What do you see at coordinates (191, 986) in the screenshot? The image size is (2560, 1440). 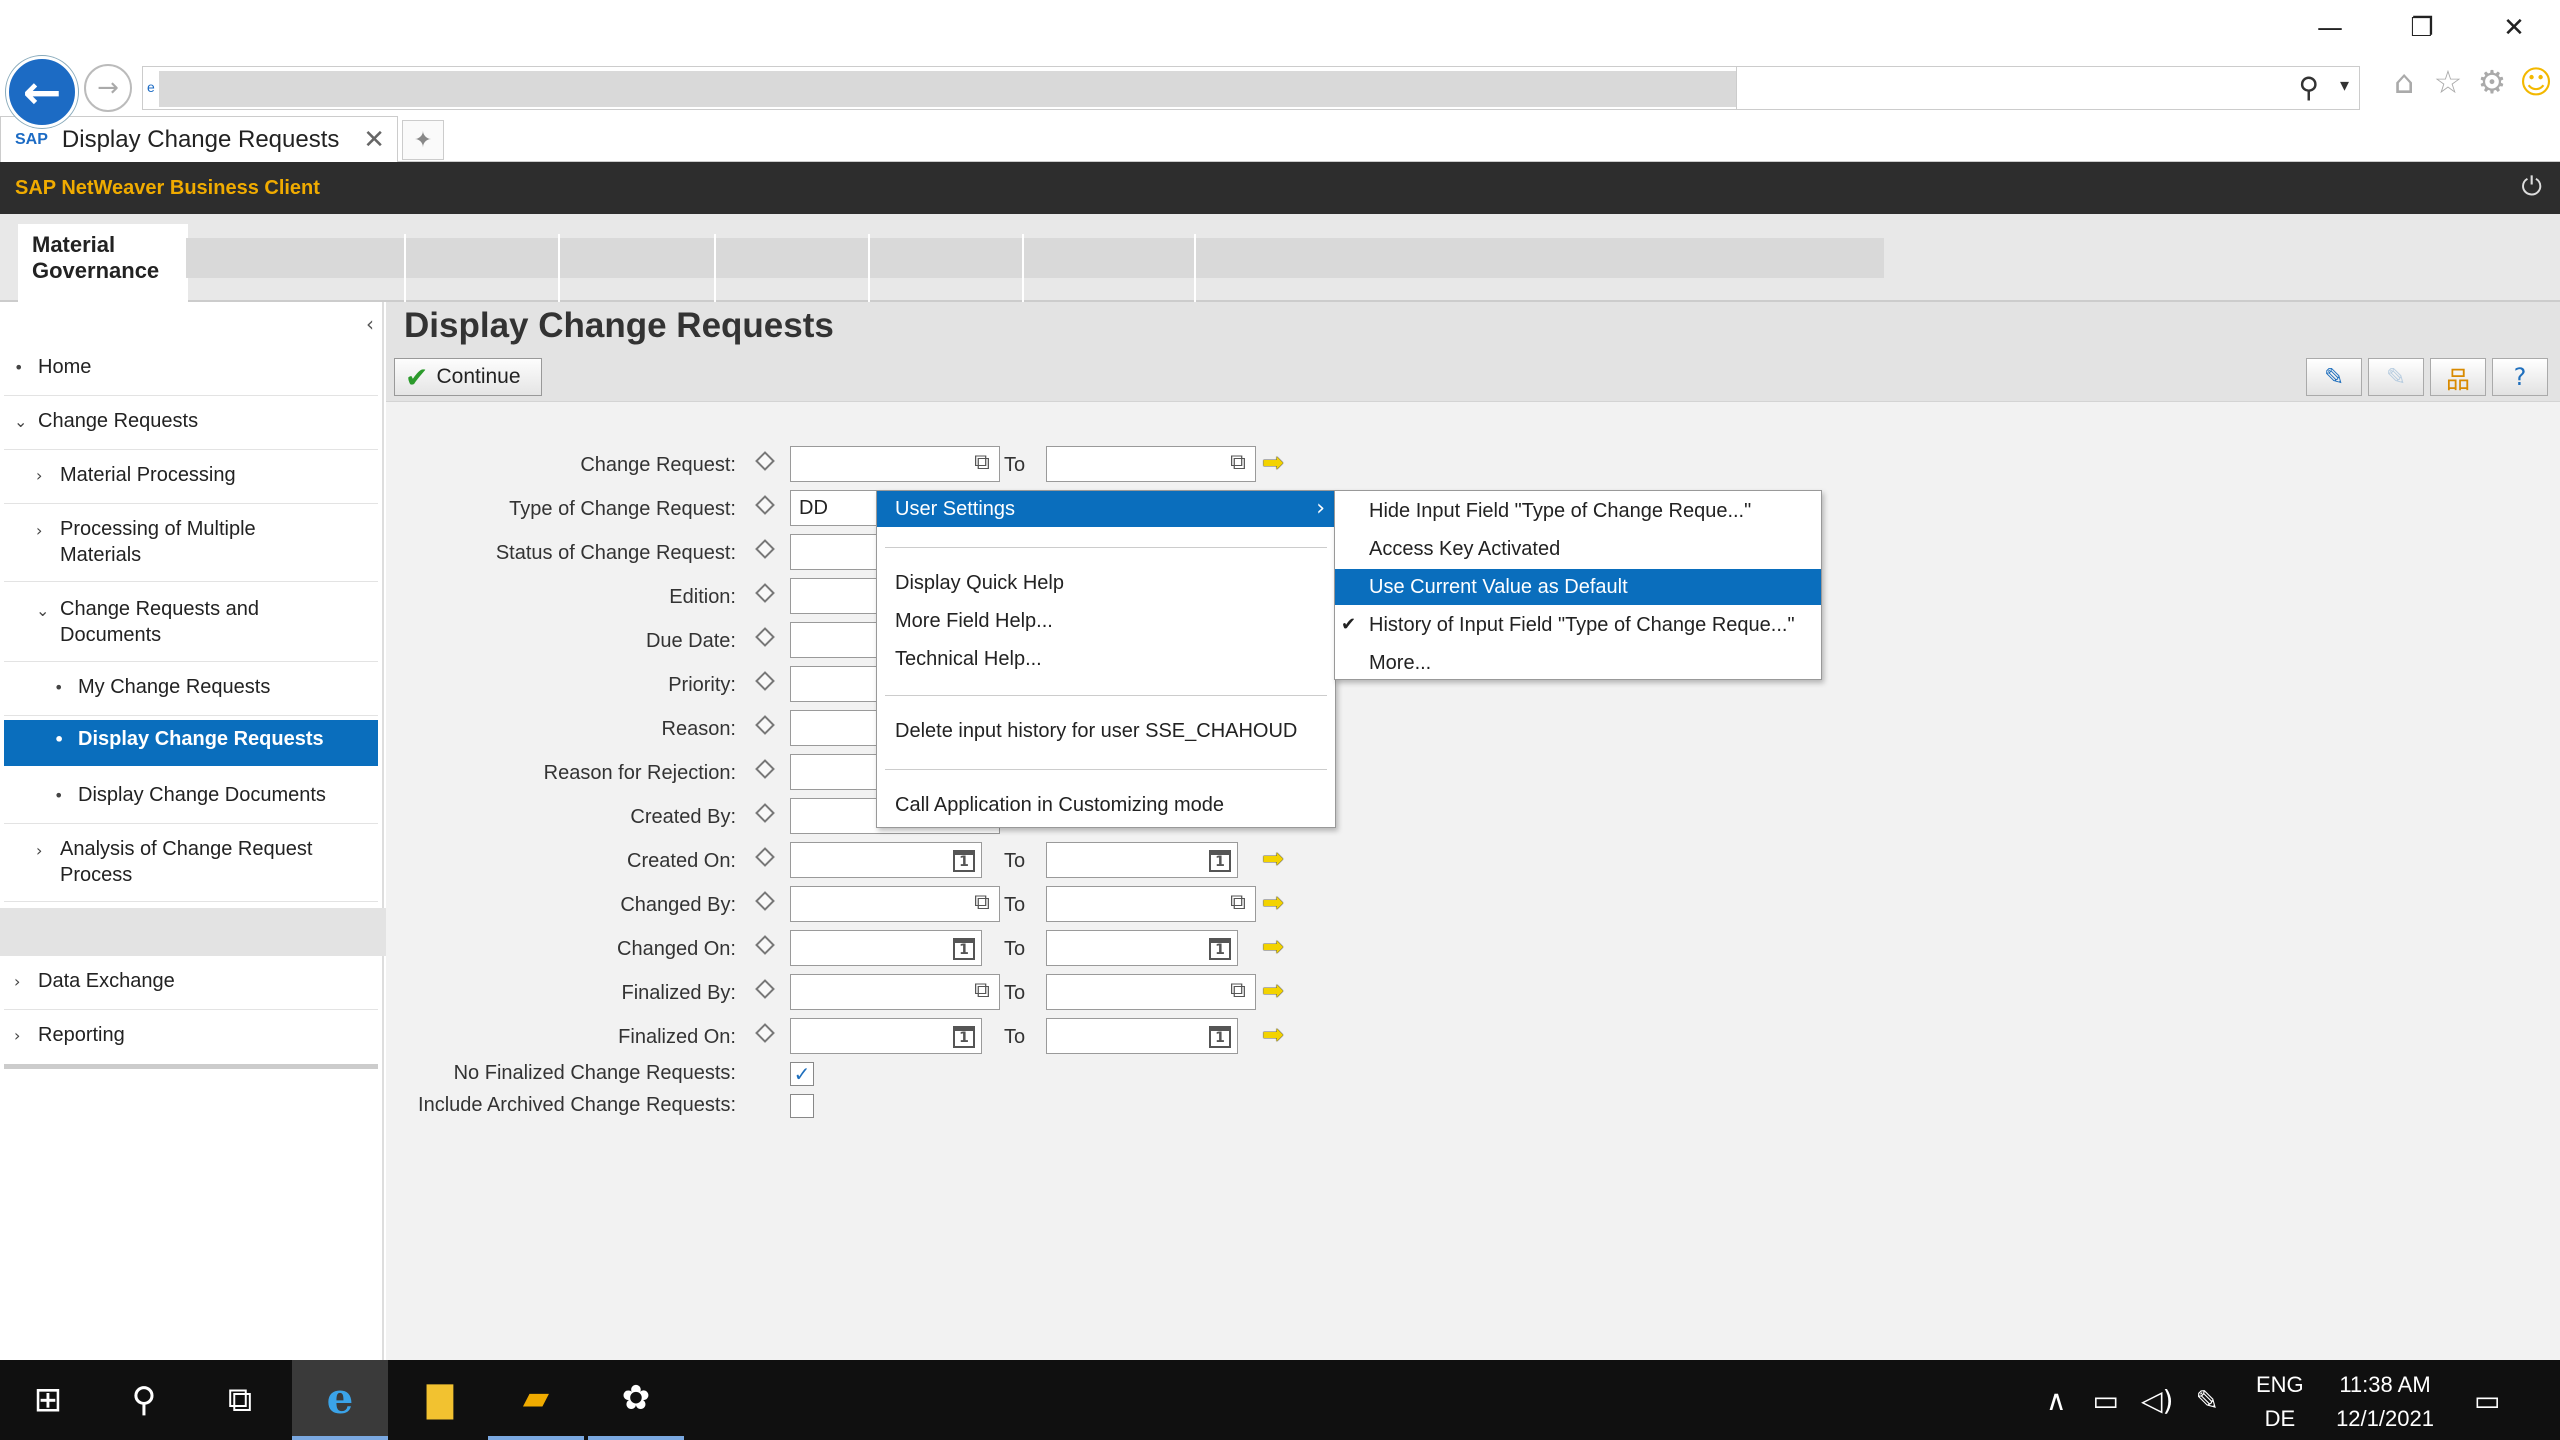 I see `sidebar-item-data-exchange: › Data Exchange` at bounding box center [191, 986].